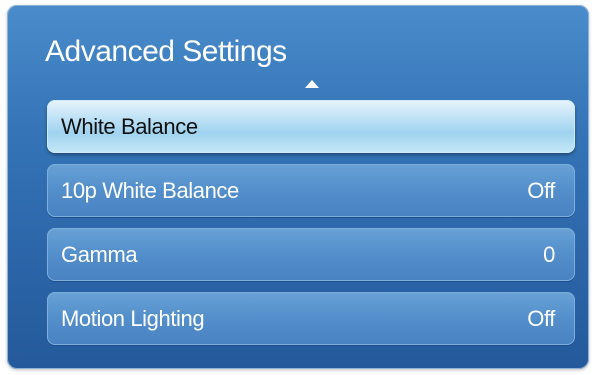 The image size is (596, 375). Describe the element at coordinates (549, 254) in the screenshot. I see `menu-item-value: 0` at that location.